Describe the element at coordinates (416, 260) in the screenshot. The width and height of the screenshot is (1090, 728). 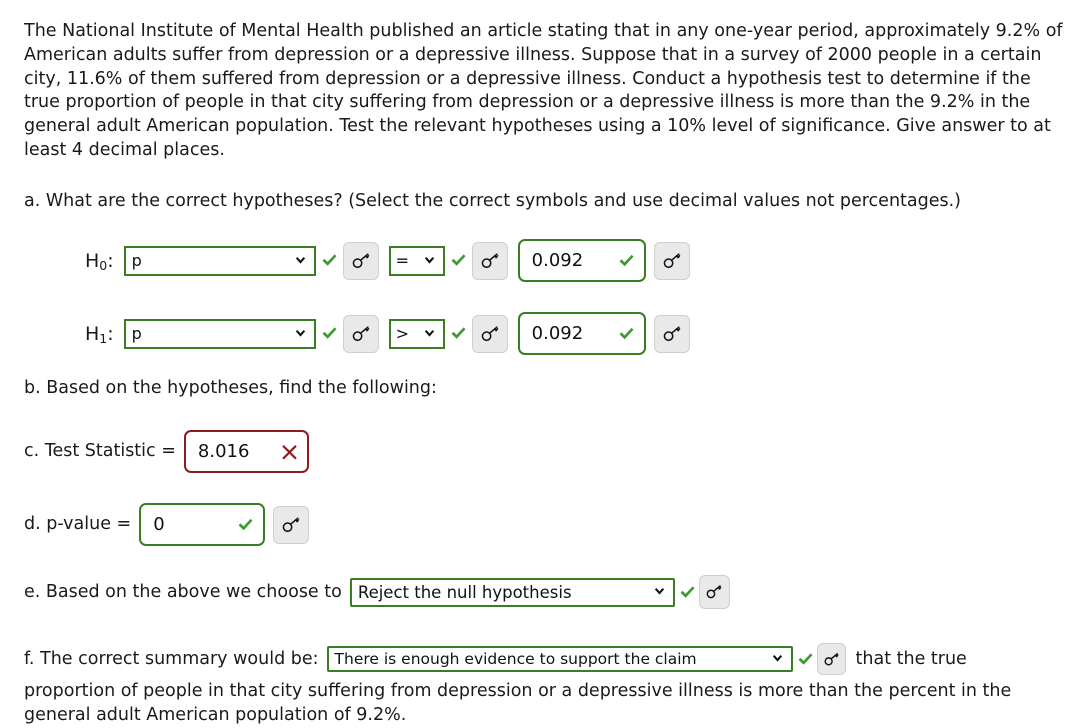
I see `h0-operator-select: =` at that location.